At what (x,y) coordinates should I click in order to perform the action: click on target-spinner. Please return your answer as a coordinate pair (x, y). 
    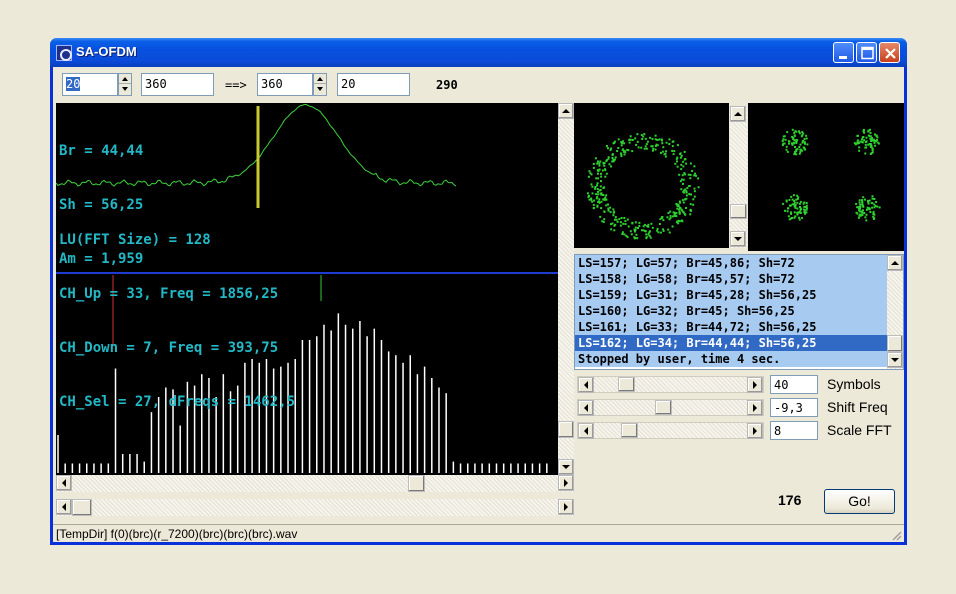
    Looking at the image, I should click on (320, 84).